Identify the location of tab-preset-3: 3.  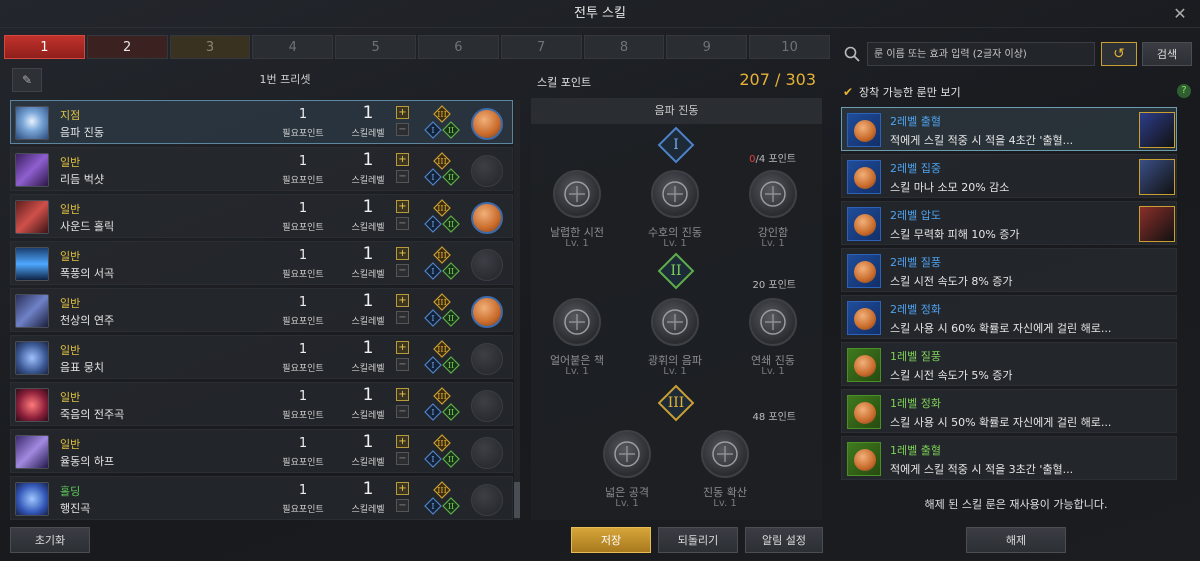
(210, 47).